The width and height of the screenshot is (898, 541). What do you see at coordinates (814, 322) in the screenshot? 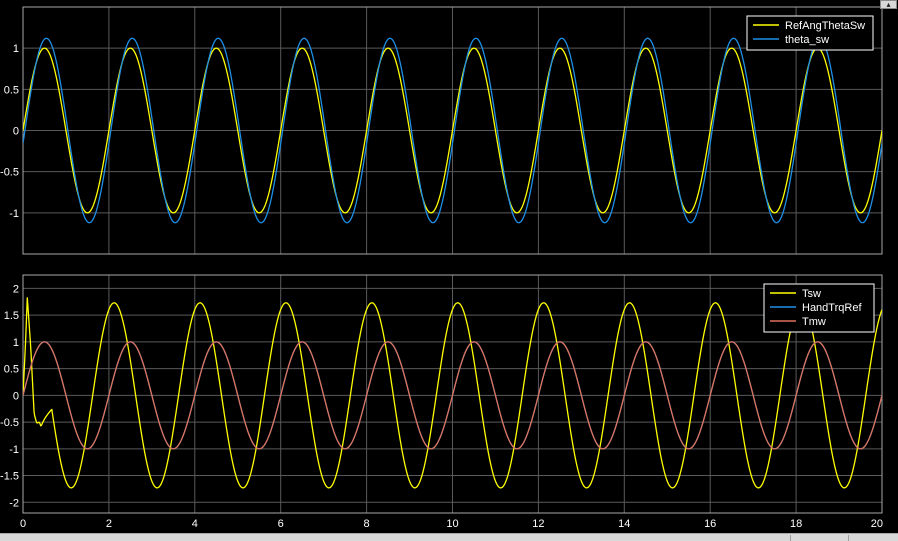
I see `legend-label: Tmw` at bounding box center [814, 322].